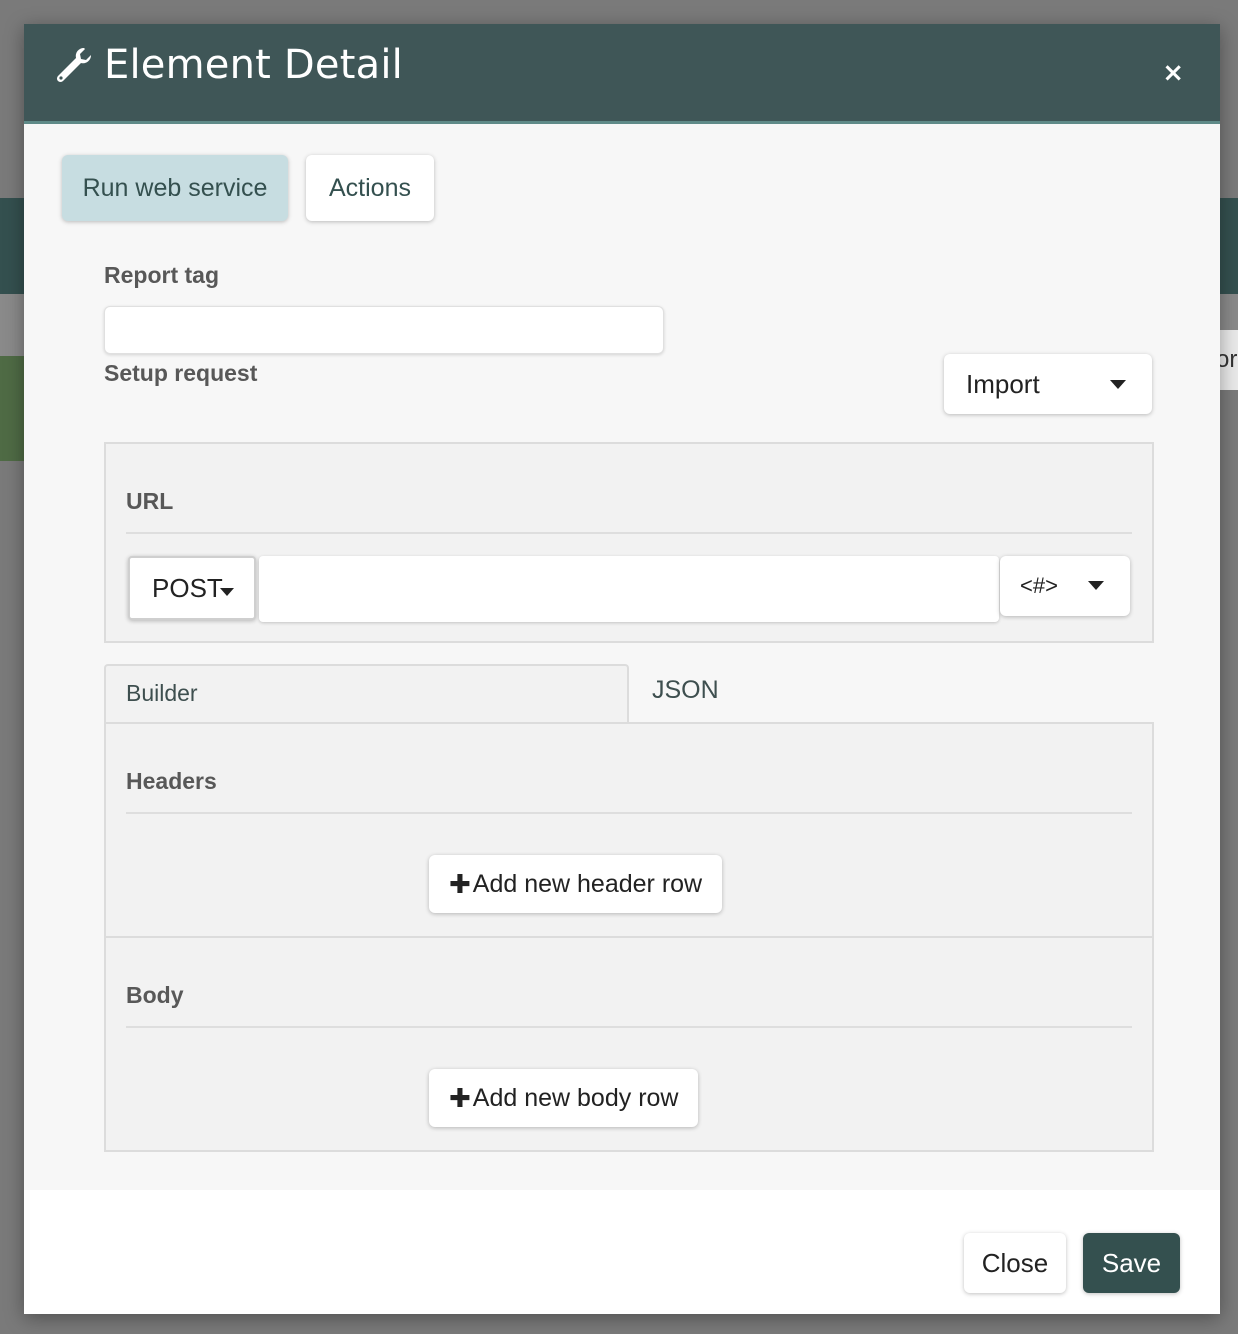 The image size is (1238, 1334). I want to click on add-body-row-button: ✚ Add new body row, so click(564, 1098).